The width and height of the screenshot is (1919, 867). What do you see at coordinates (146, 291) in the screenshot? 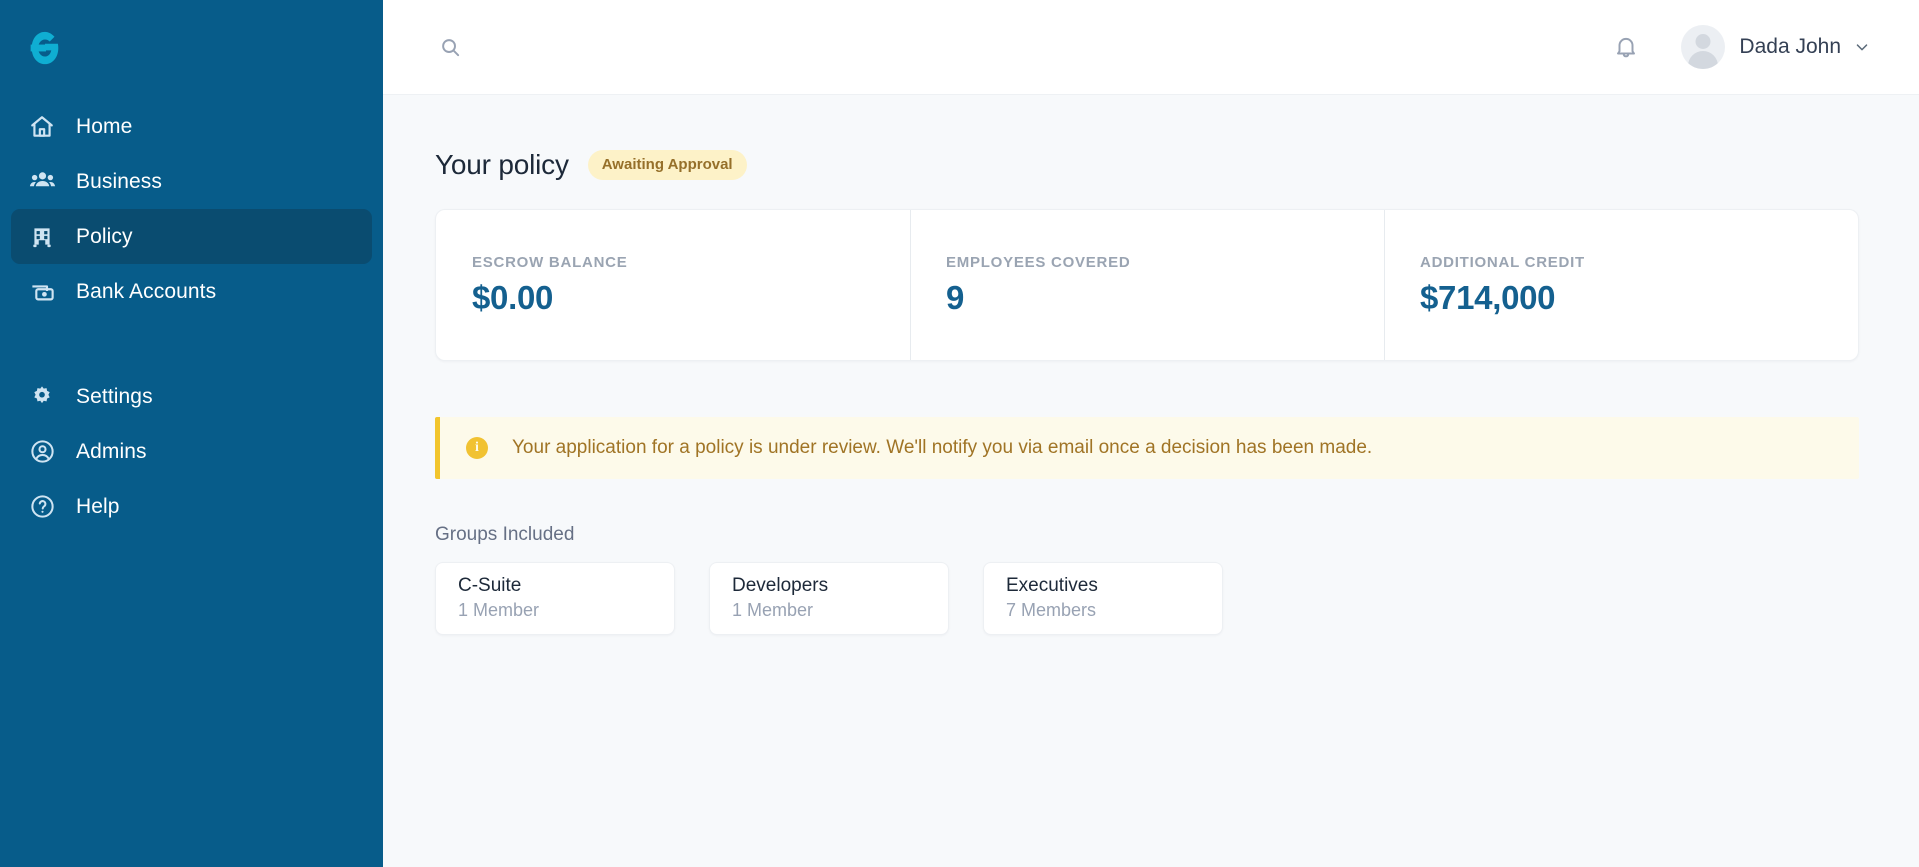
I see `sidebar-item-label: Bank Accounts` at bounding box center [146, 291].